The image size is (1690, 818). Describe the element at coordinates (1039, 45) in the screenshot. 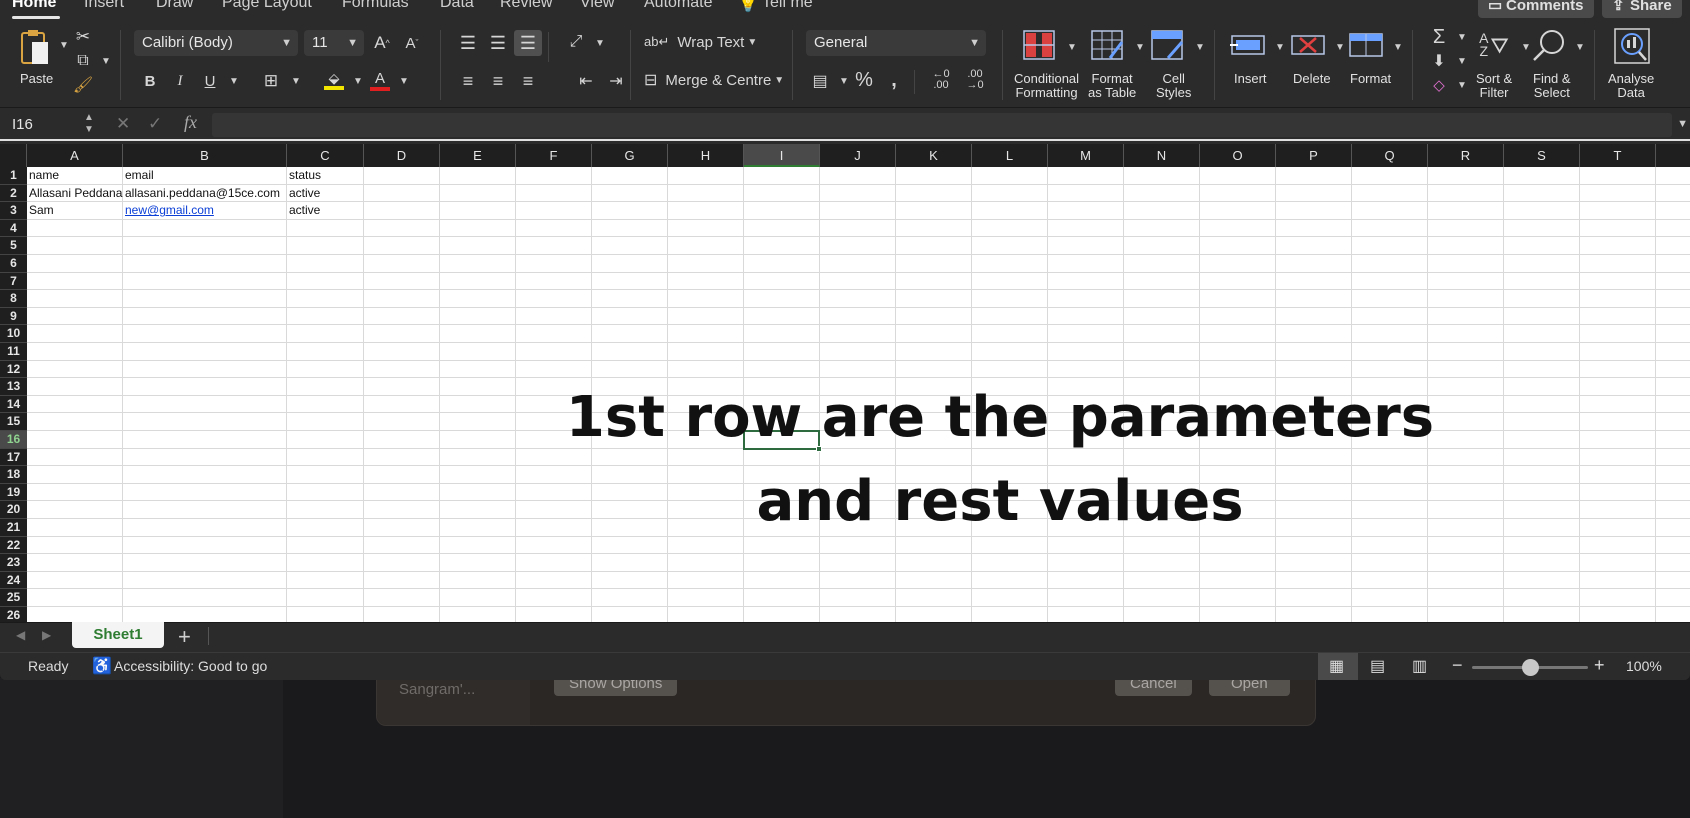

I see `conditional-formatting-icon` at that location.